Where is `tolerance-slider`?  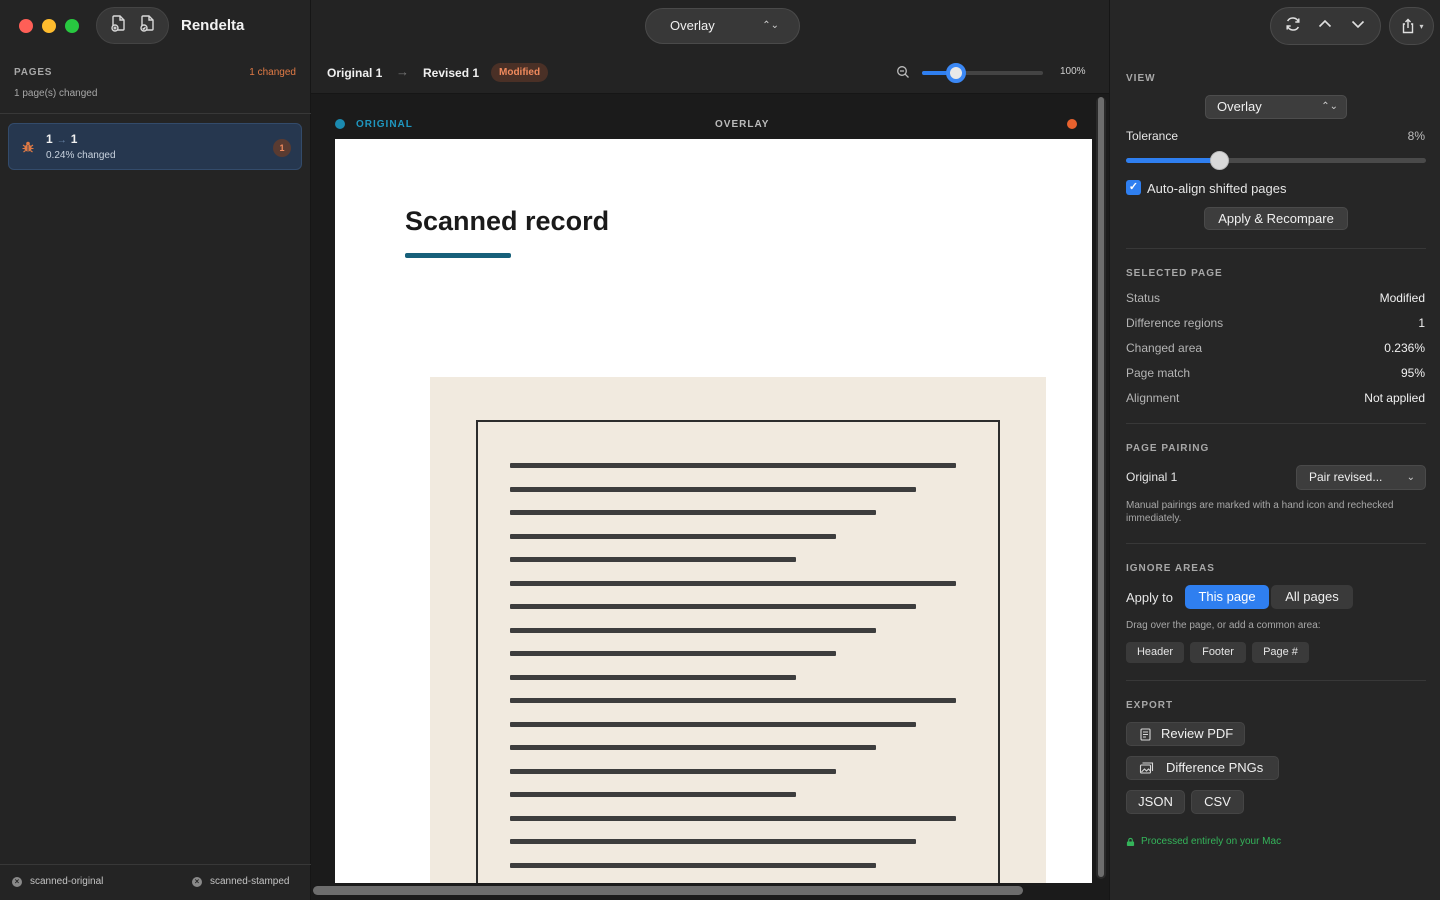 tolerance-slider is located at coordinates (1276, 160).